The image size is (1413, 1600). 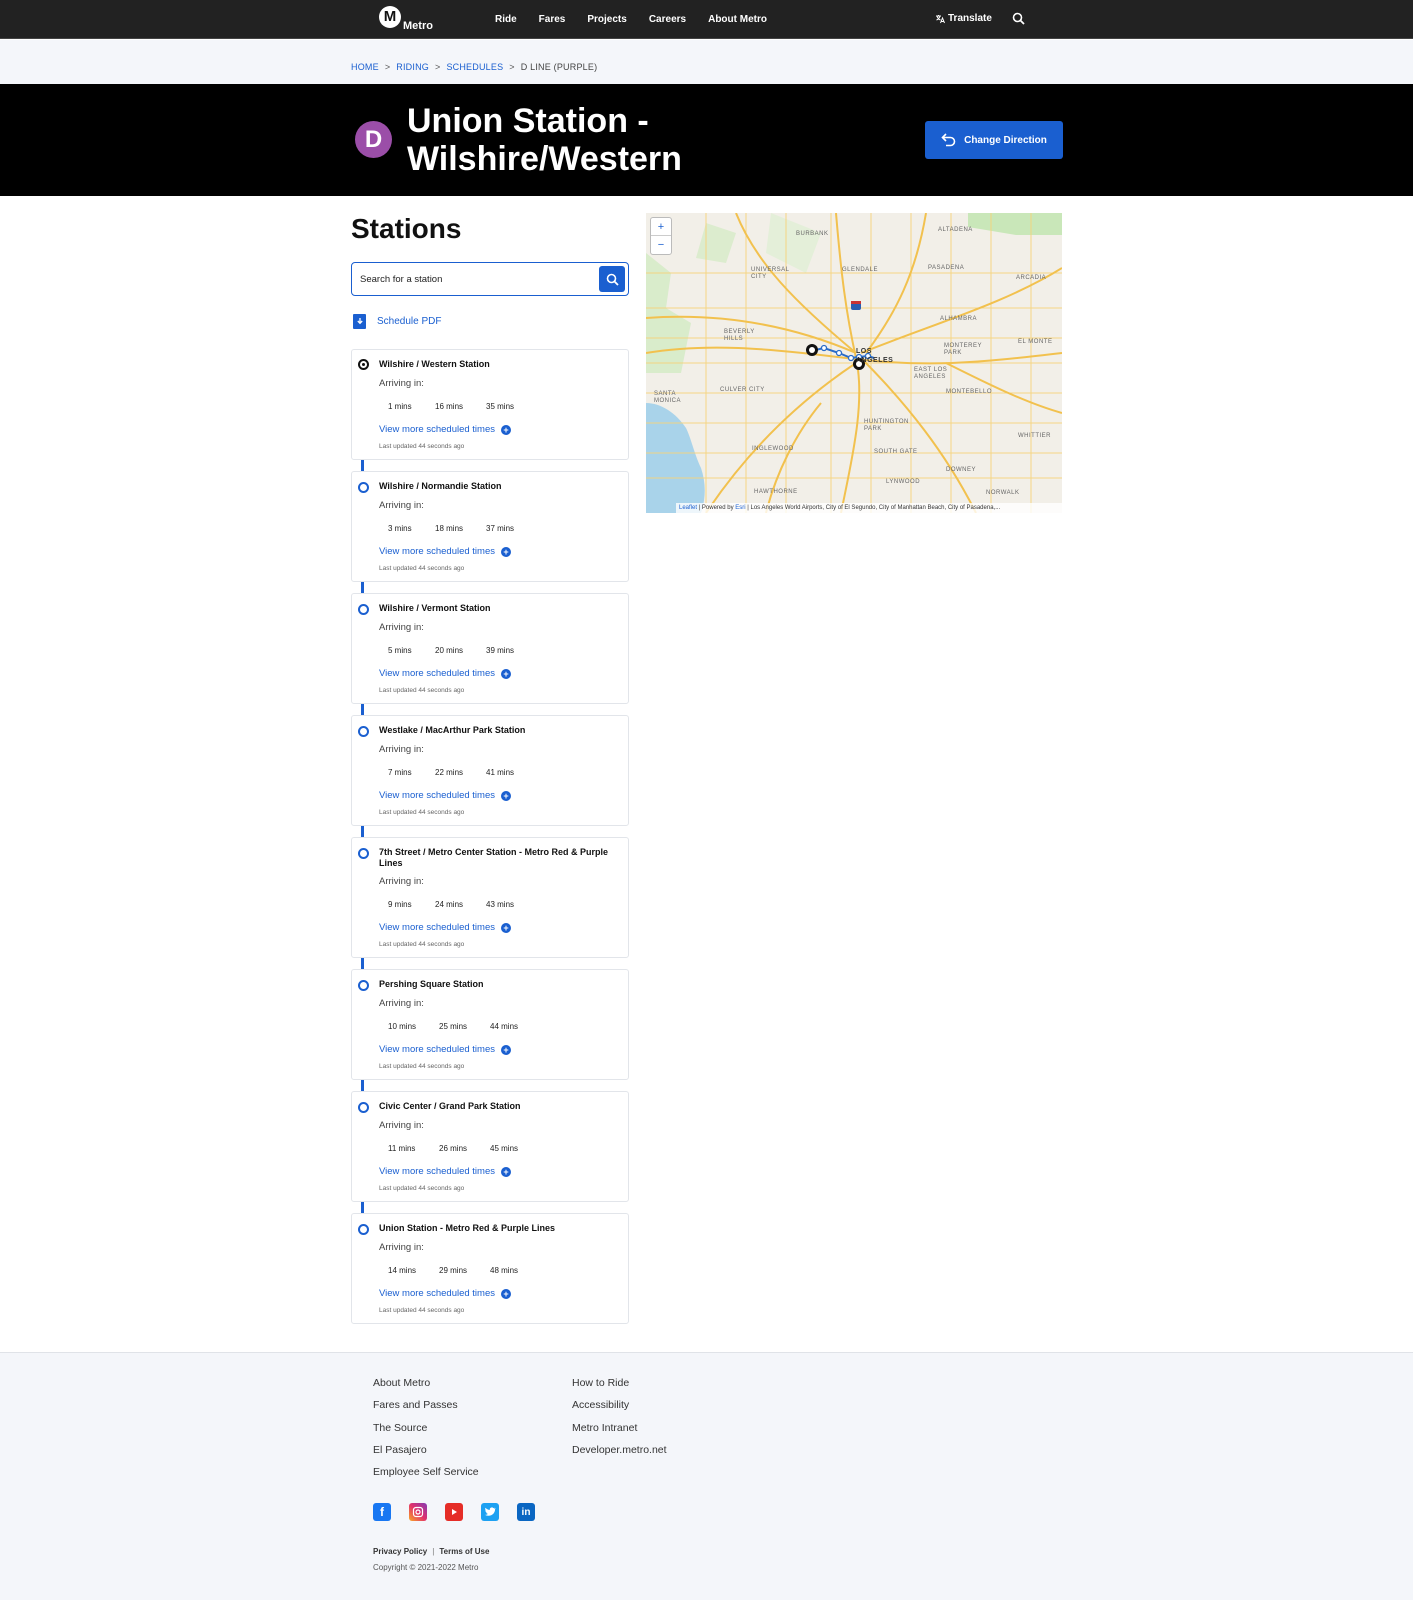 What do you see at coordinates (449, 650) in the screenshot?
I see `arrival-time: 20 mins` at bounding box center [449, 650].